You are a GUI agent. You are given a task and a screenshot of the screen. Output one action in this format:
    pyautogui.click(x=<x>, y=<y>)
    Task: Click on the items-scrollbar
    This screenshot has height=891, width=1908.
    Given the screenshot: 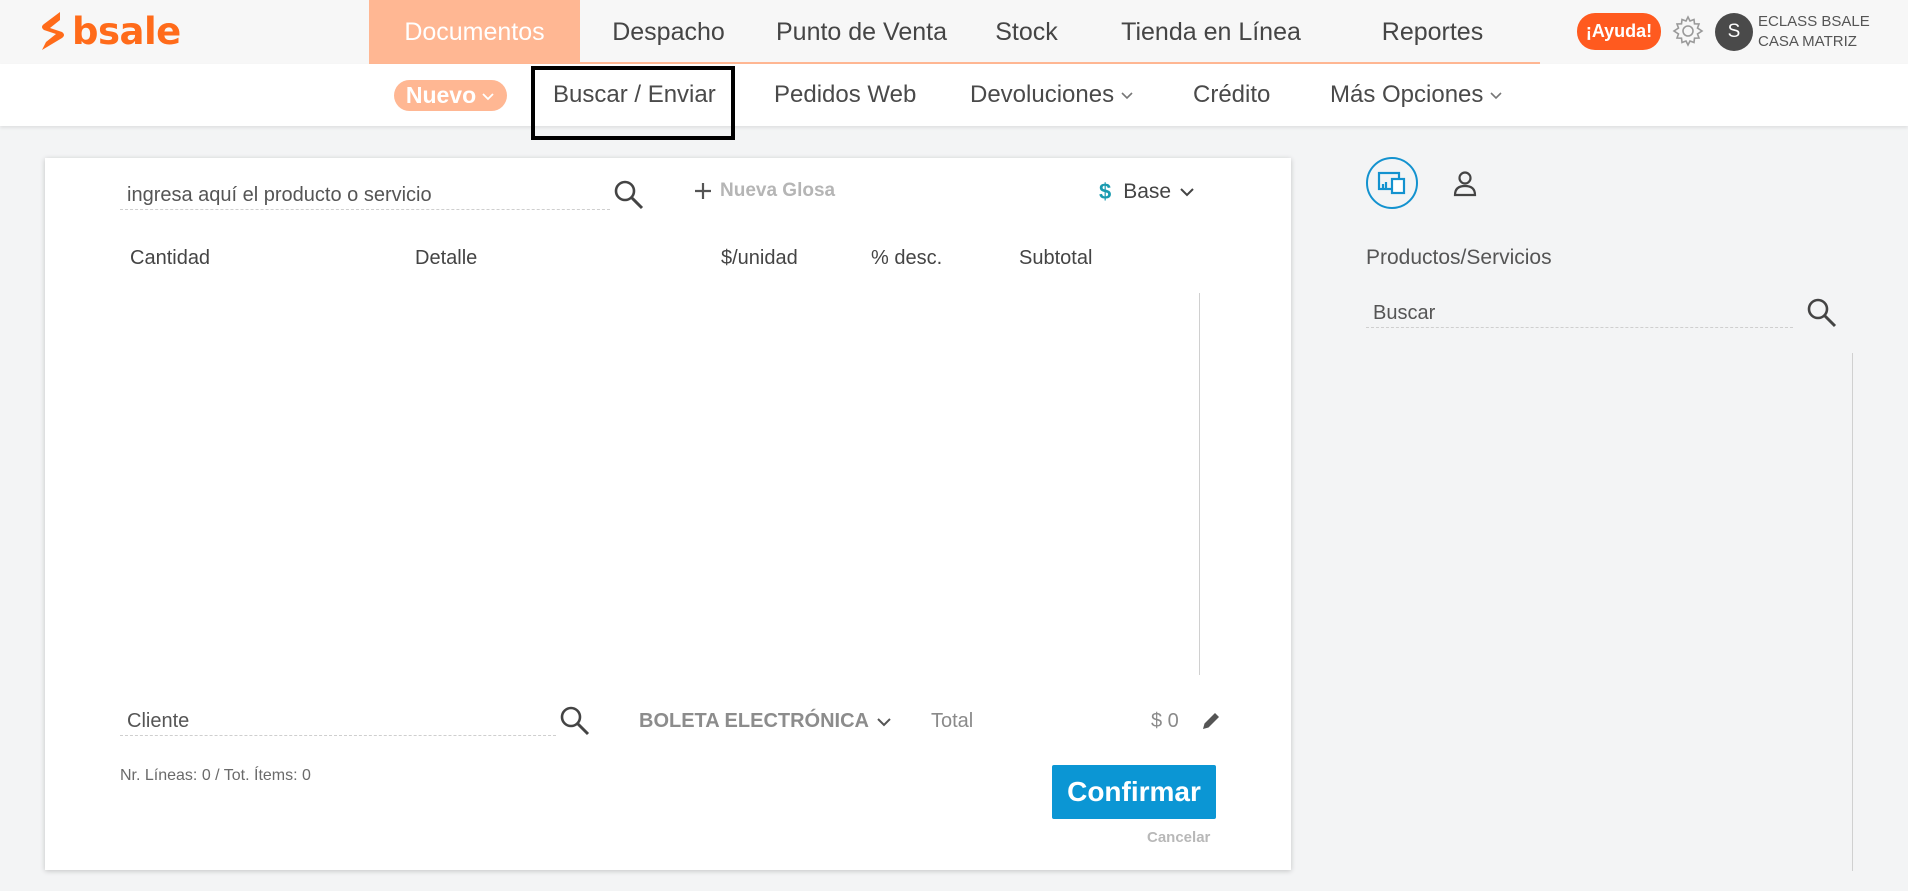 What is the action you would take?
    pyautogui.click(x=1199, y=484)
    